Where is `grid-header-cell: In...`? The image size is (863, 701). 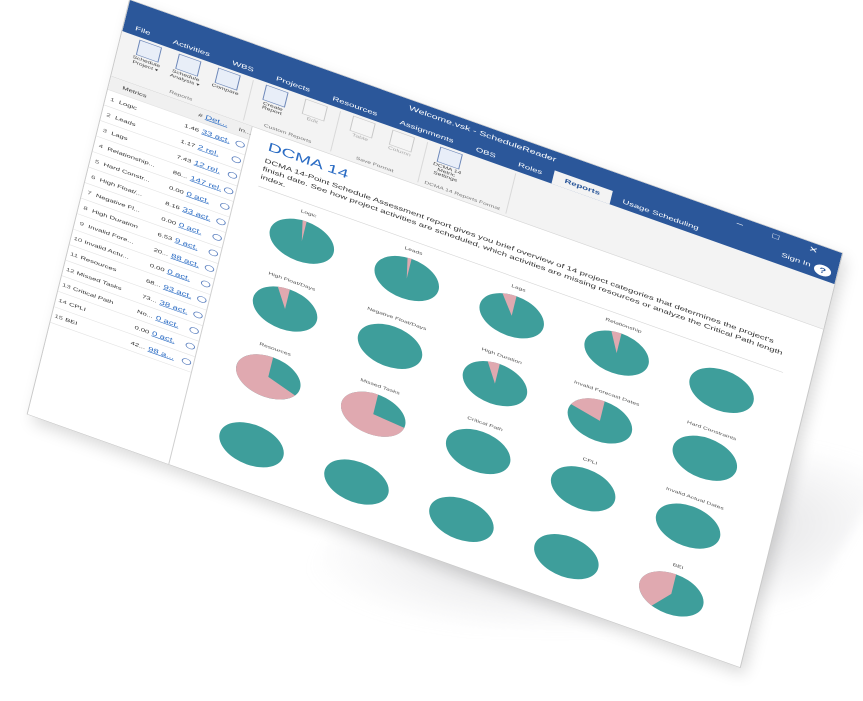
grid-header-cell: In... is located at coordinates (245, 131).